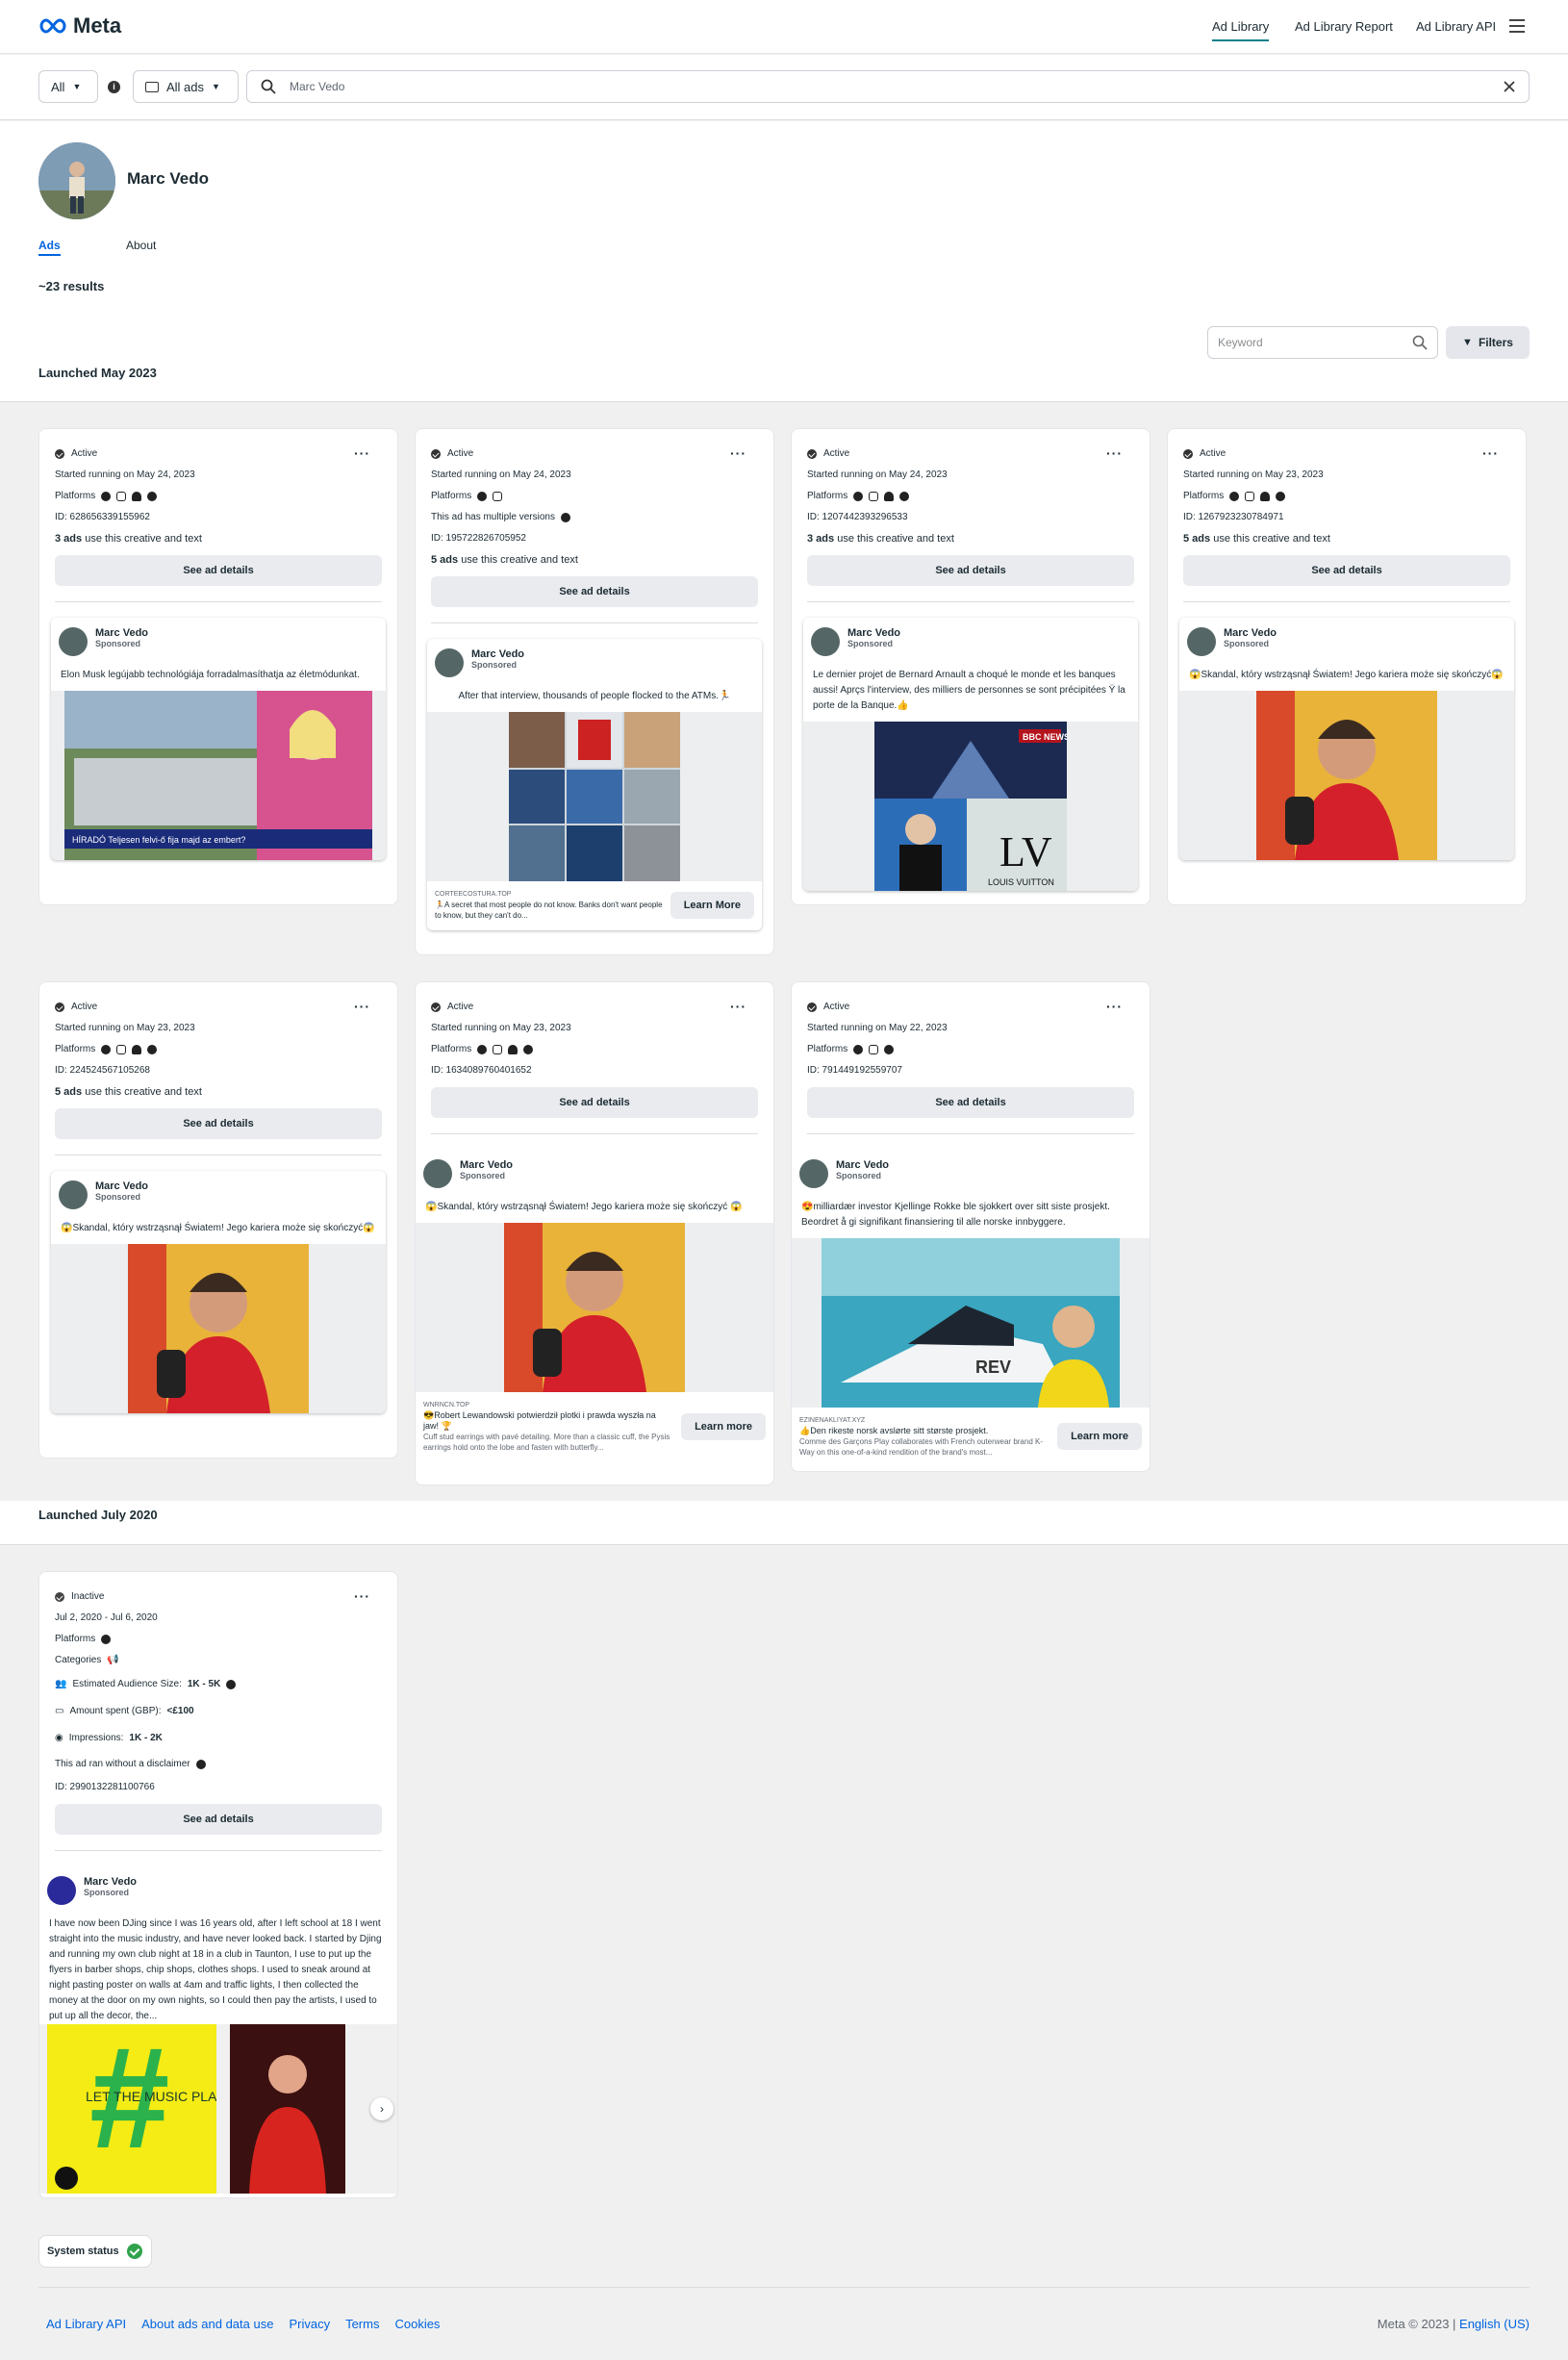 The width and height of the screenshot is (1568, 2360). I want to click on footer-link-api: Ad Library API, so click(86, 2324).